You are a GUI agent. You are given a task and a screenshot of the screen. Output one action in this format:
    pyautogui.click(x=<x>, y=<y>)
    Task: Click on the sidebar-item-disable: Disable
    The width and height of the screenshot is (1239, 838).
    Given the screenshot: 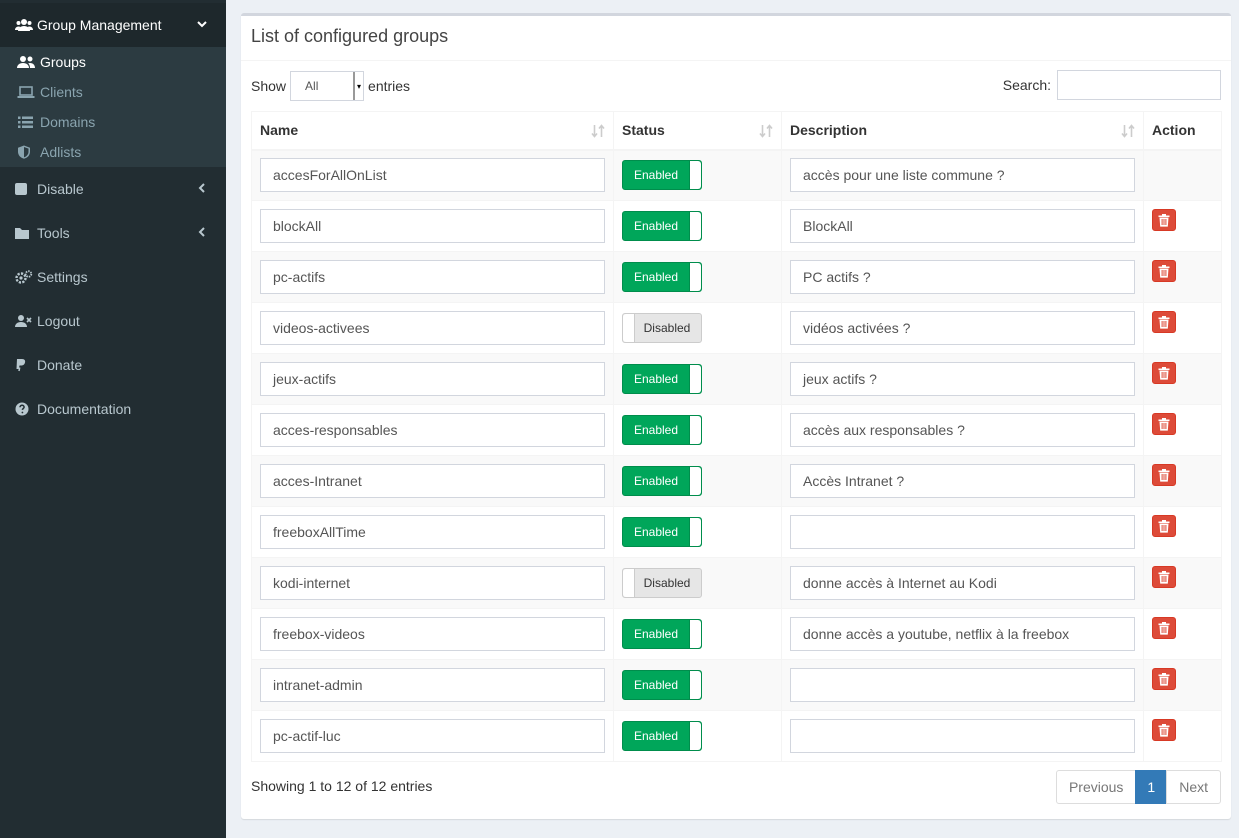 What is the action you would take?
    pyautogui.click(x=113, y=189)
    